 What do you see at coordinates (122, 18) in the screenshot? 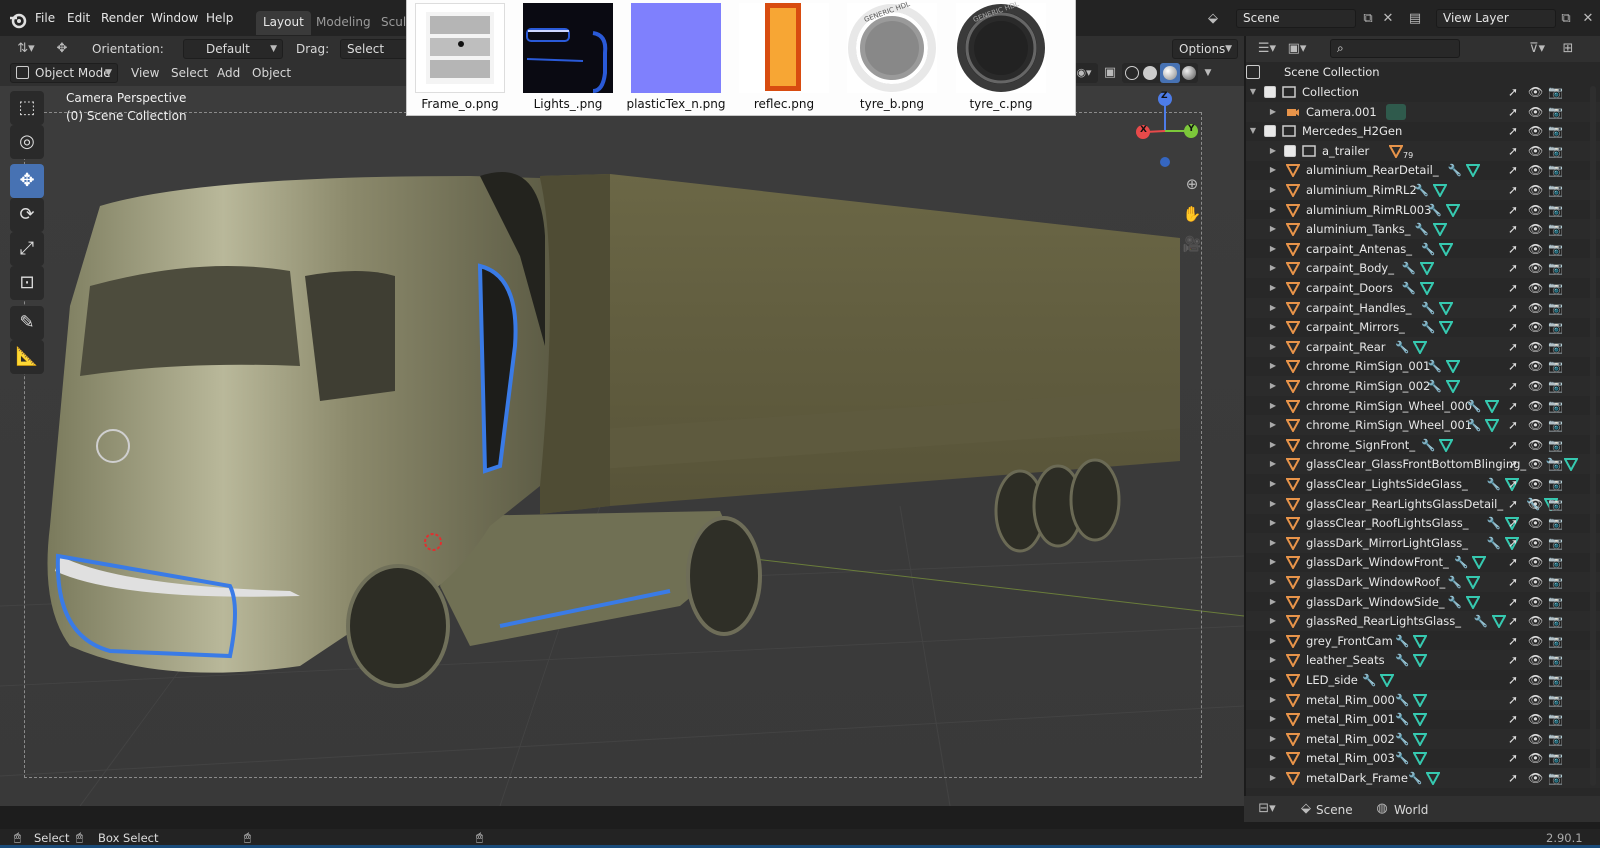
I see `menu-render: Render` at bounding box center [122, 18].